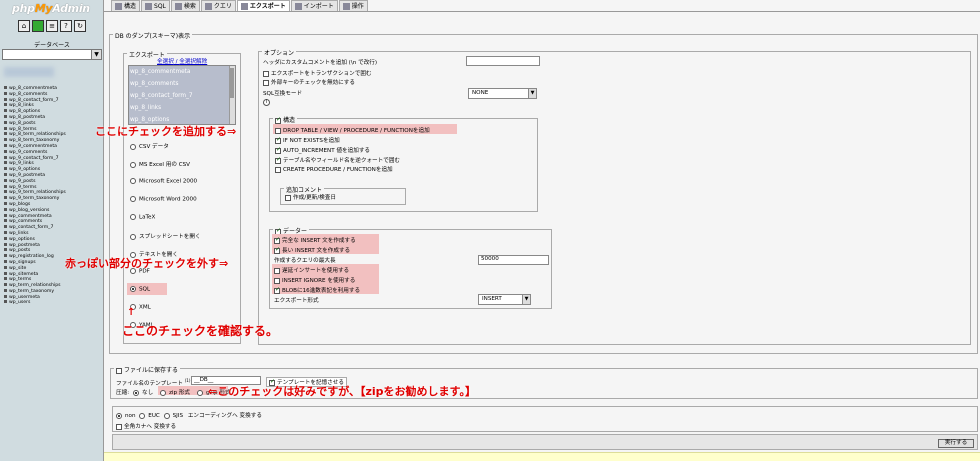 The width and height of the screenshot is (980, 461). I want to click on if-not-exists-option: IF NOT EXISTSを追加, so click(307, 140).